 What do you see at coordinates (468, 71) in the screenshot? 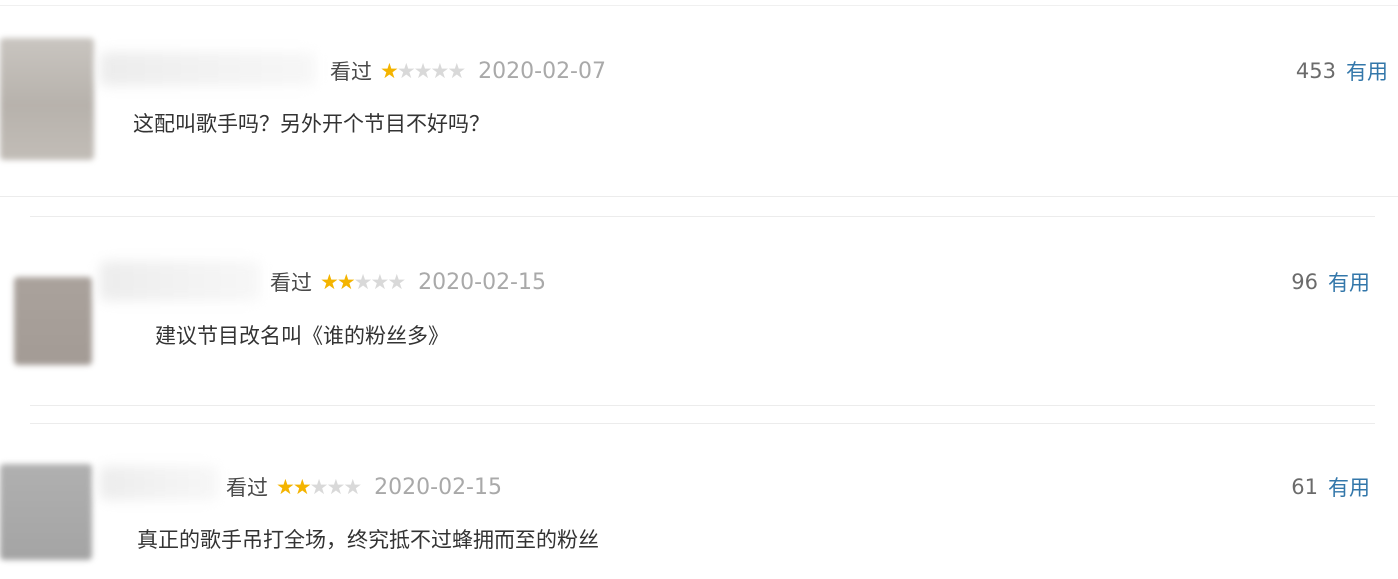
I see `review-meta: 看过 ★ ★ ★ ★ ★ 2020-02-07` at bounding box center [468, 71].